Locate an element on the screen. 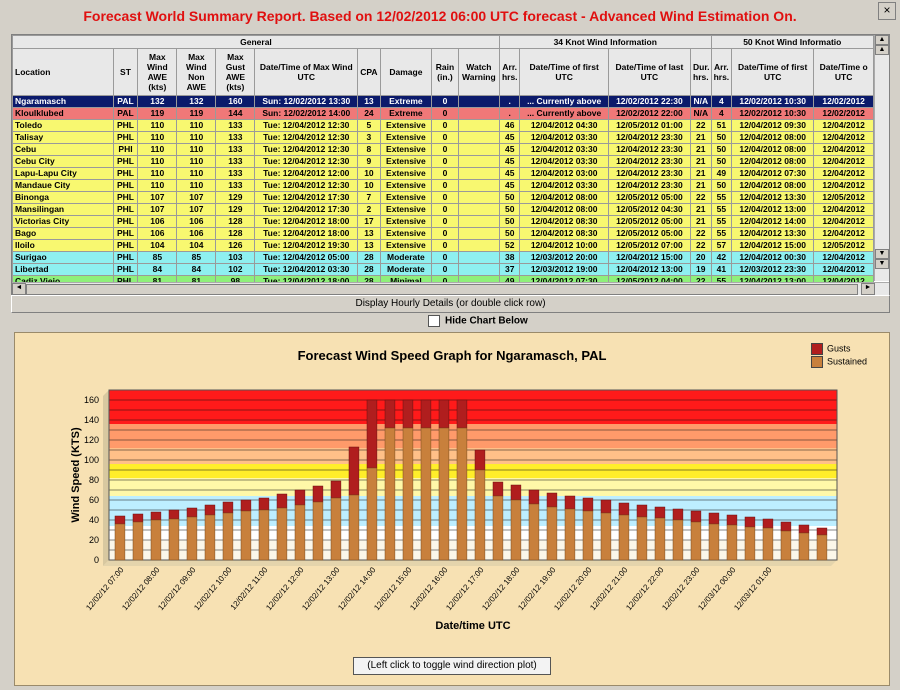  table-cell: Toledo is located at coordinates (63, 125).